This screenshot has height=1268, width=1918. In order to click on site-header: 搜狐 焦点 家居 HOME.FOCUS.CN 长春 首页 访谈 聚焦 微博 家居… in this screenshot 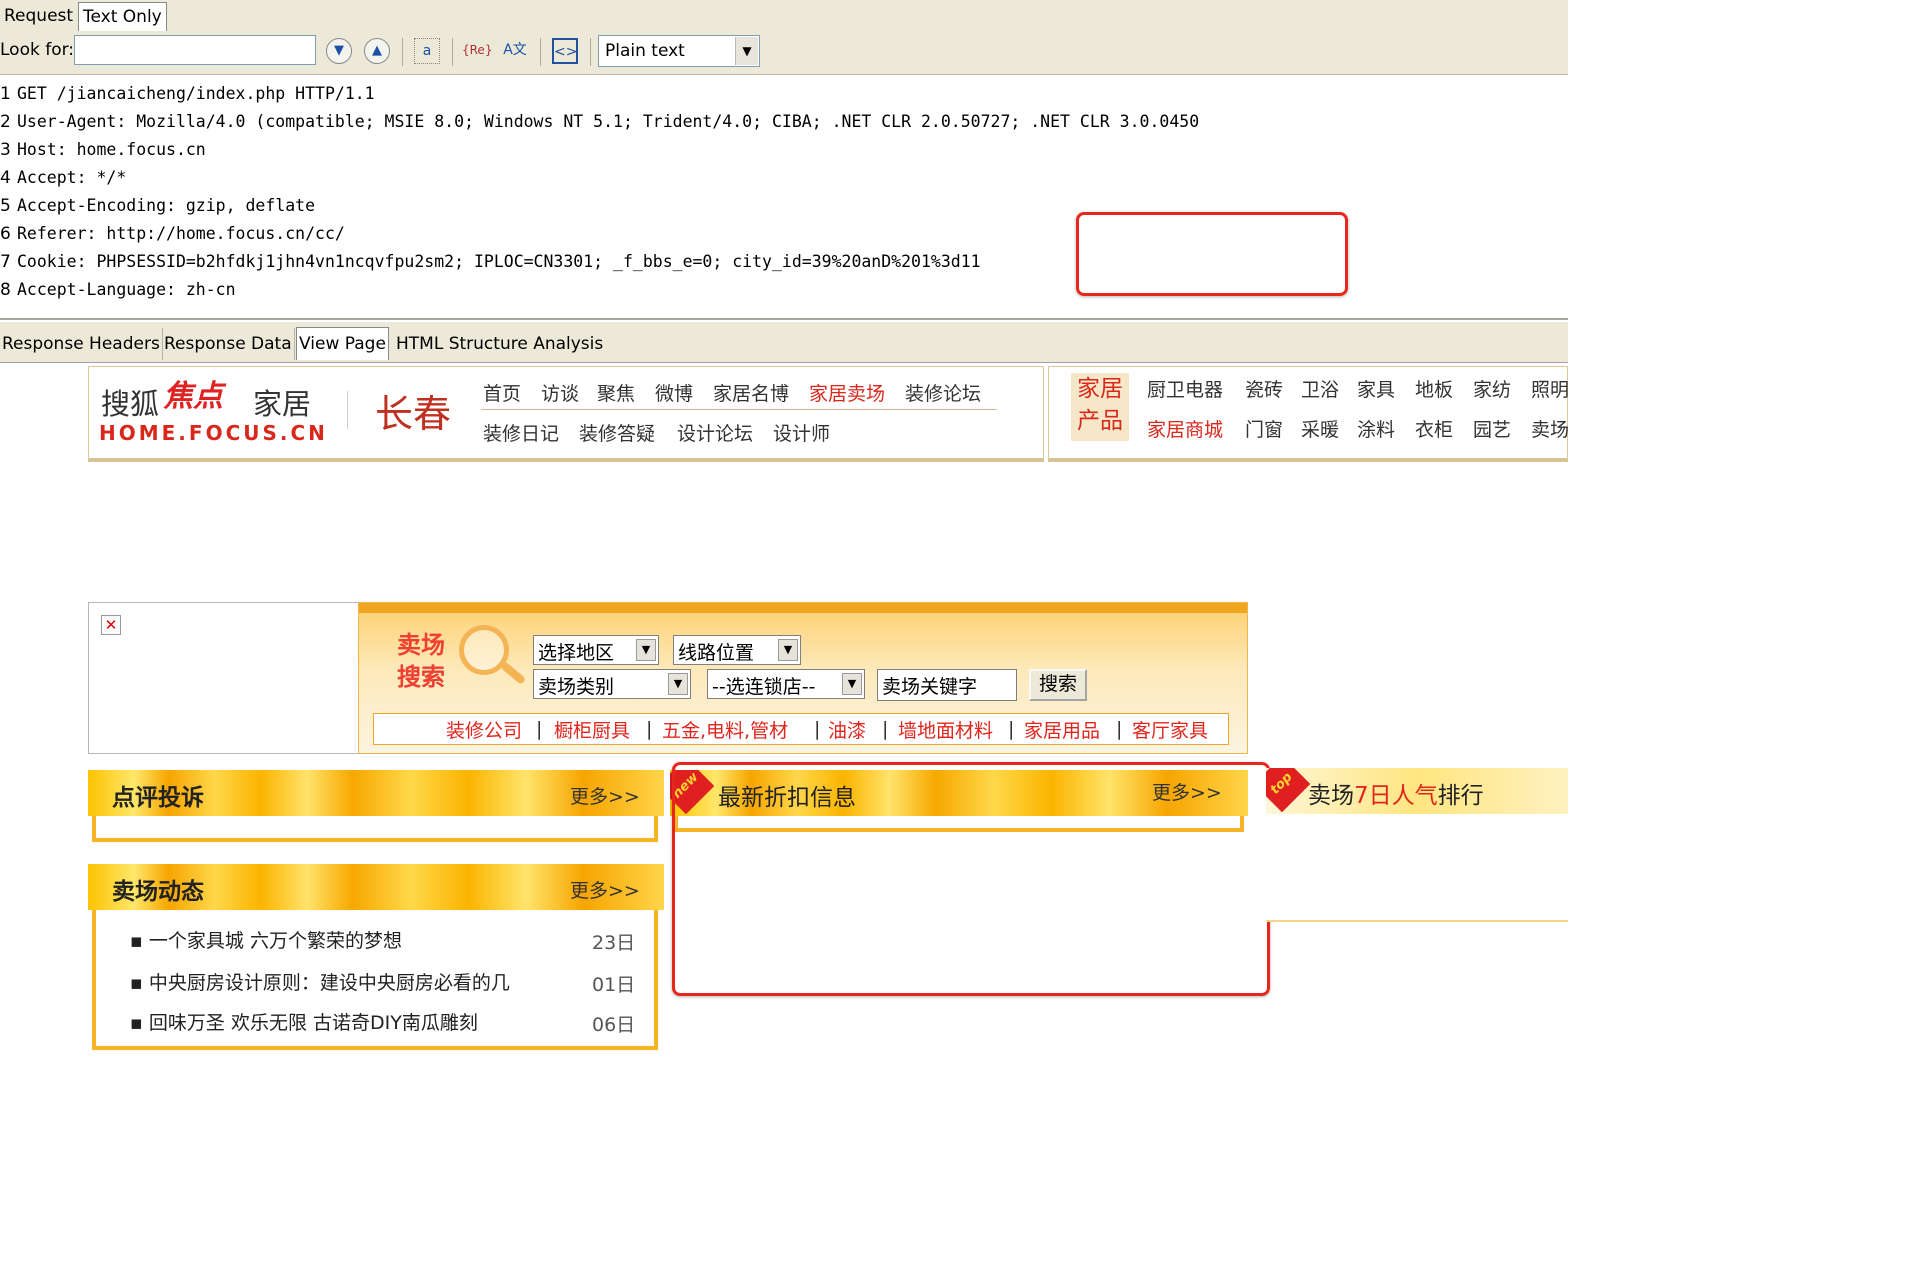, I will do `click(566, 414)`.